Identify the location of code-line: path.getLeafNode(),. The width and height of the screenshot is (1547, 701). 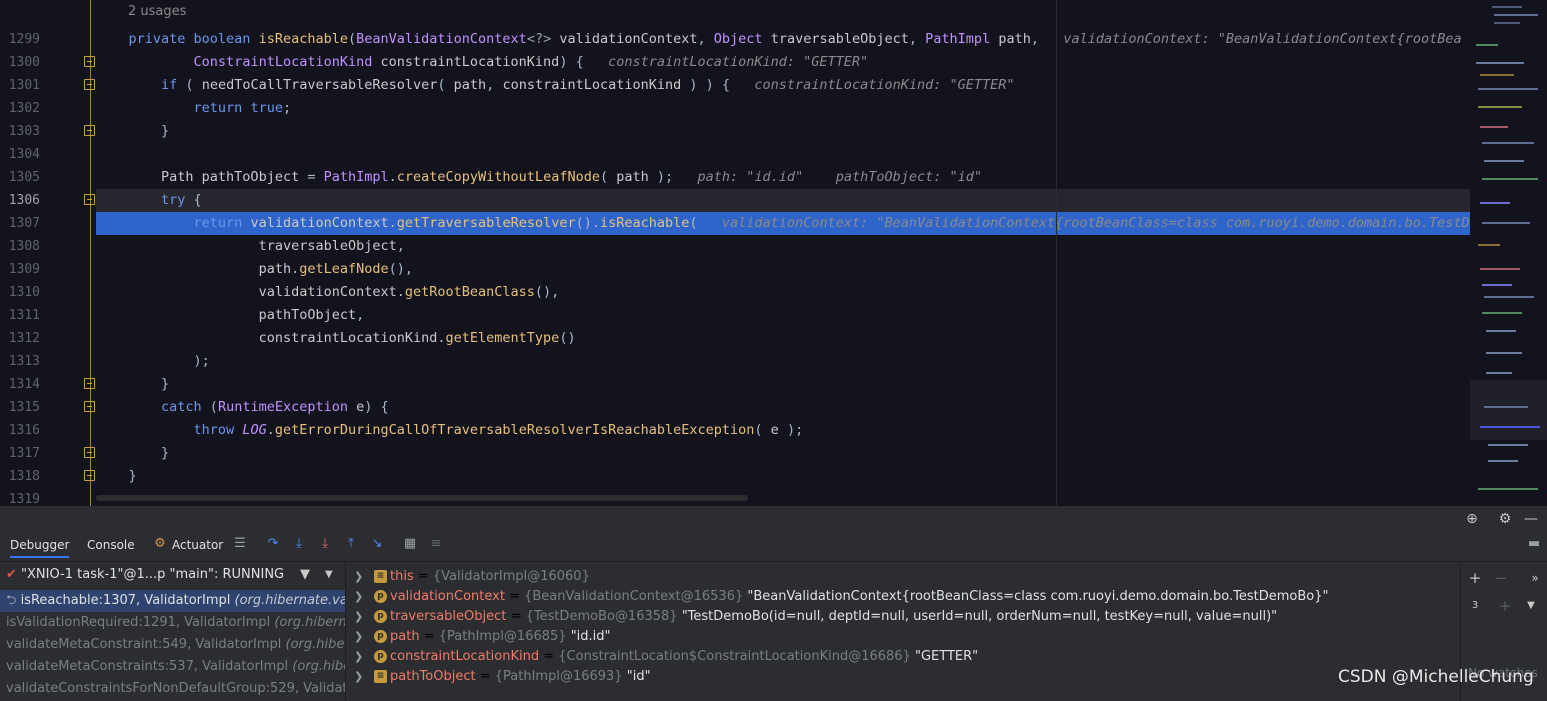
(336, 269).